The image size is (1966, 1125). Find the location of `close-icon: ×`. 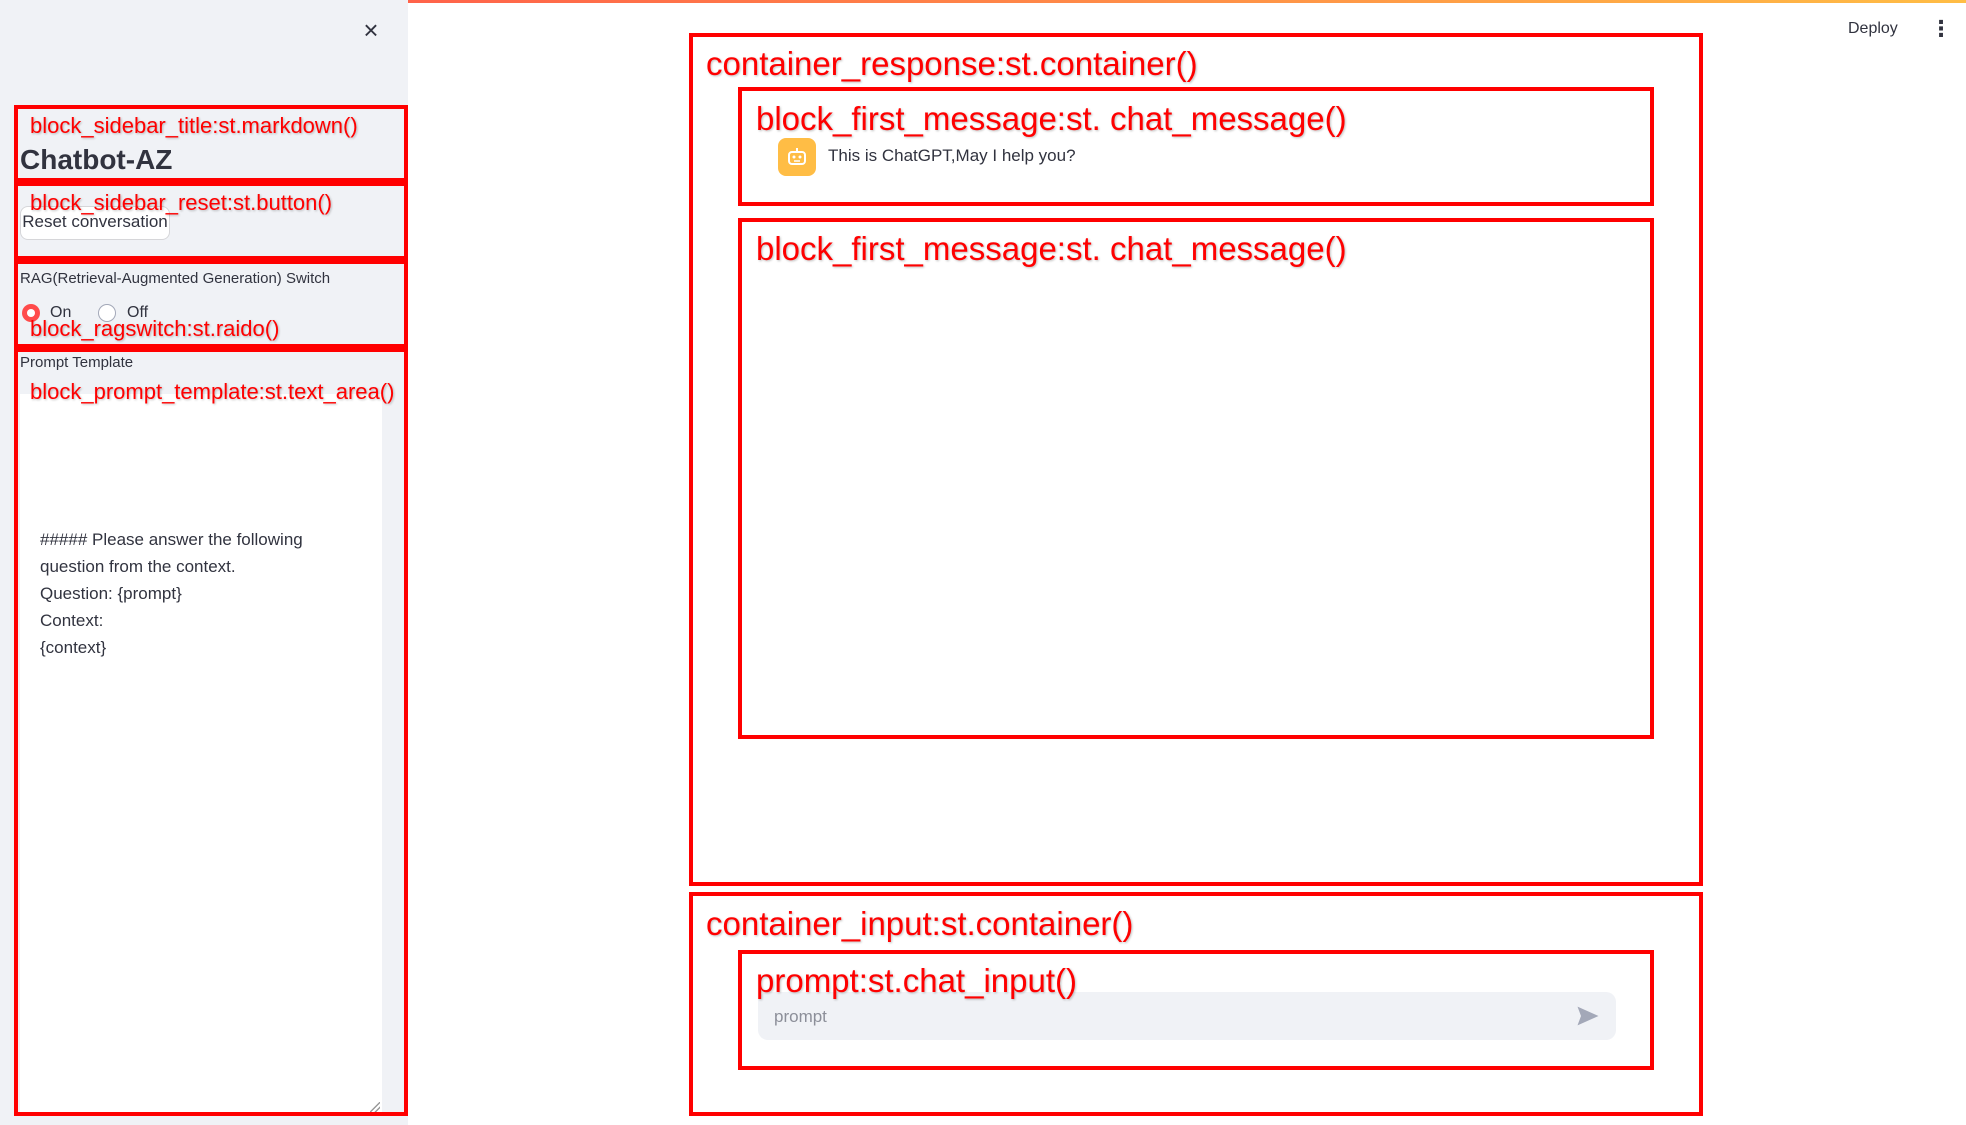

close-icon: × is located at coordinates (371, 30).